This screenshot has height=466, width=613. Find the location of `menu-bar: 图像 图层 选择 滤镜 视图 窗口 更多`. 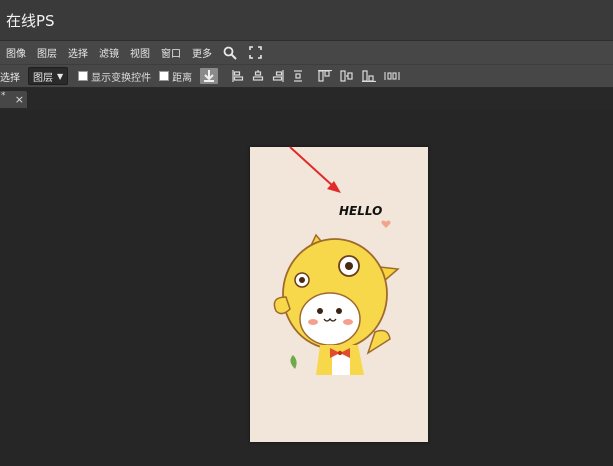

menu-bar: 图像 图层 选择 滤镜 视图 窗口 更多 is located at coordinates (306, 52).